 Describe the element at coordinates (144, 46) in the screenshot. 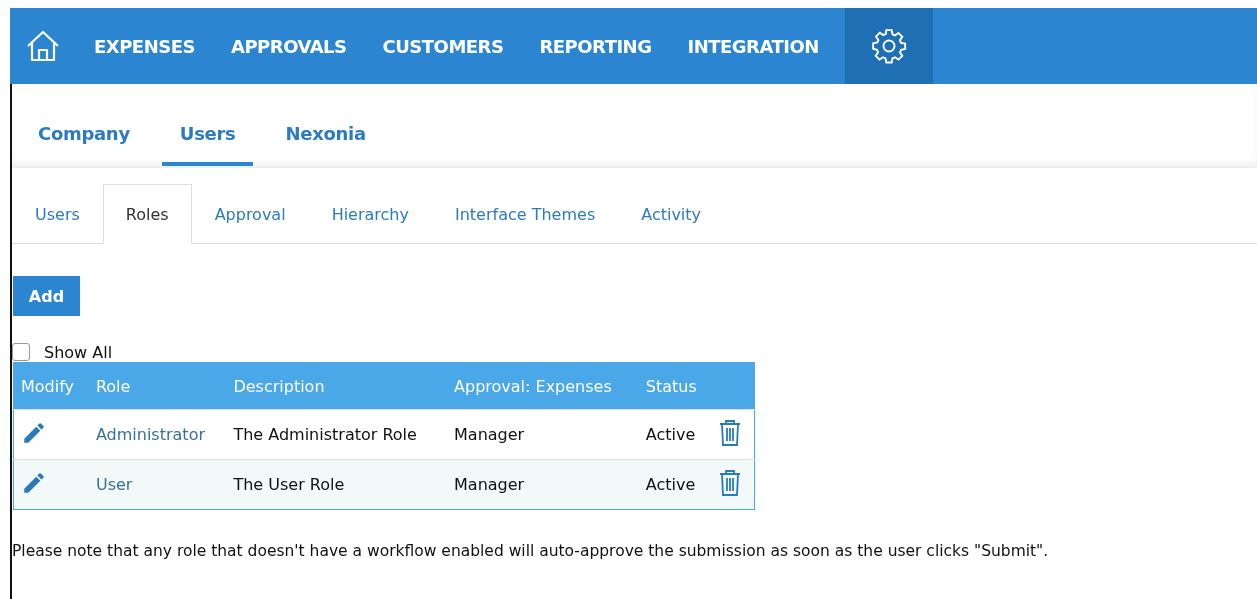

I see `nav-item: EXPENSES` at that location.